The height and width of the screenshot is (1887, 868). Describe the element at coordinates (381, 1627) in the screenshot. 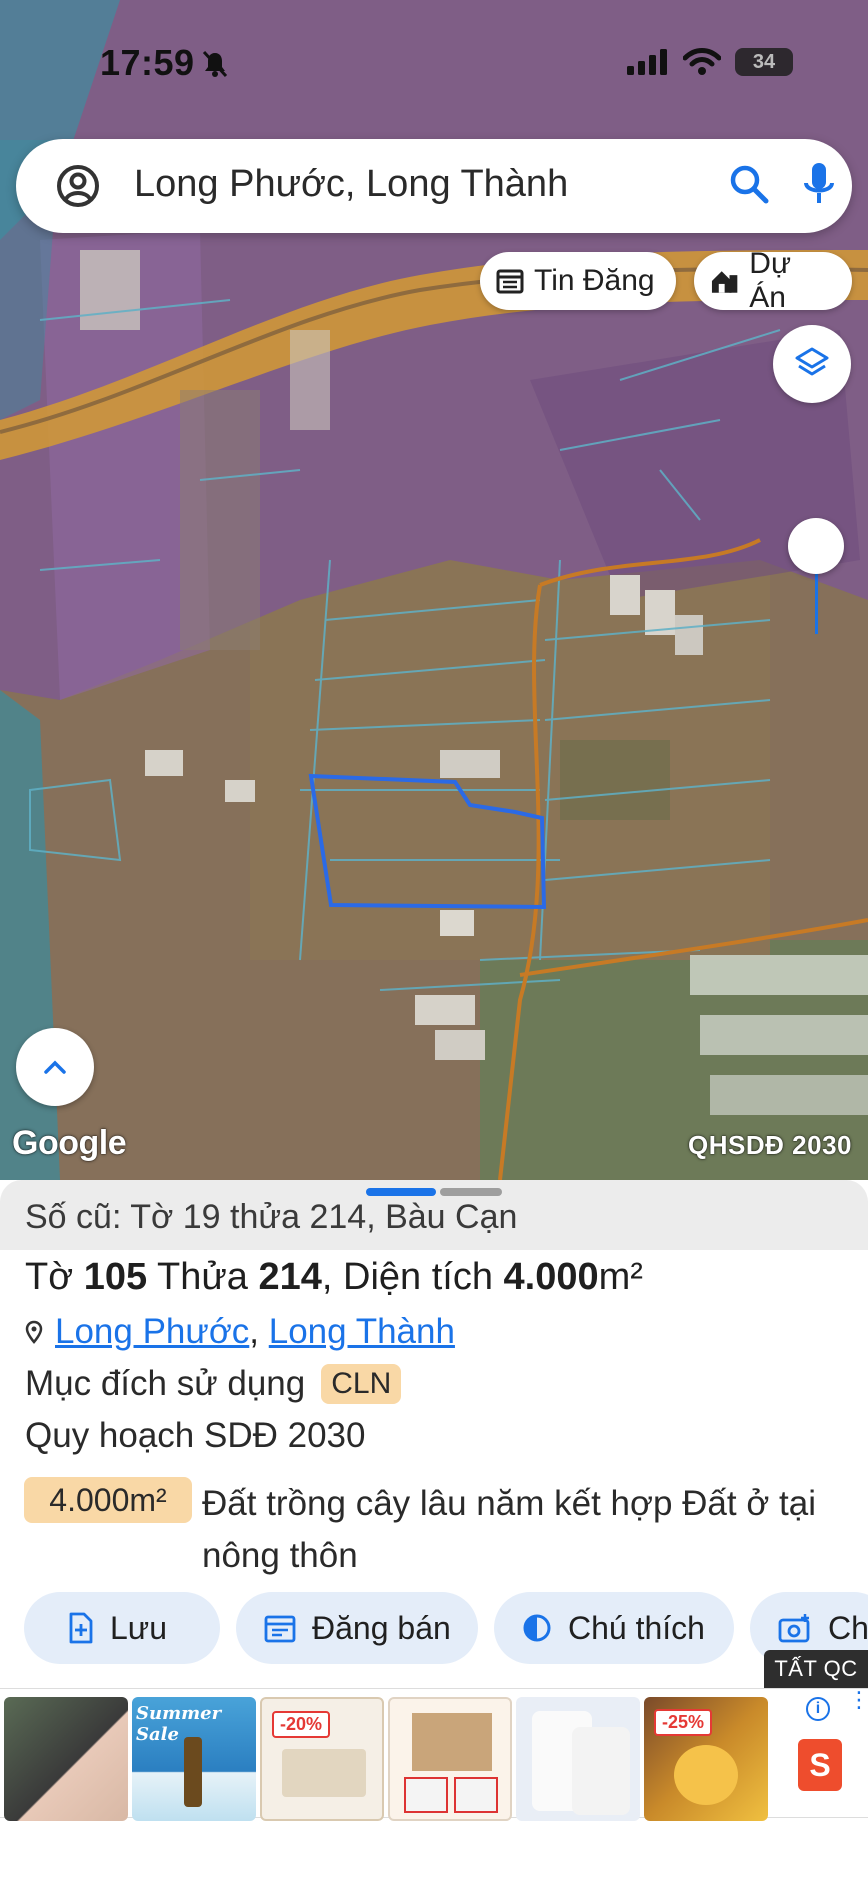

I see `post-for-sale-label: Đăng bán` at that location.